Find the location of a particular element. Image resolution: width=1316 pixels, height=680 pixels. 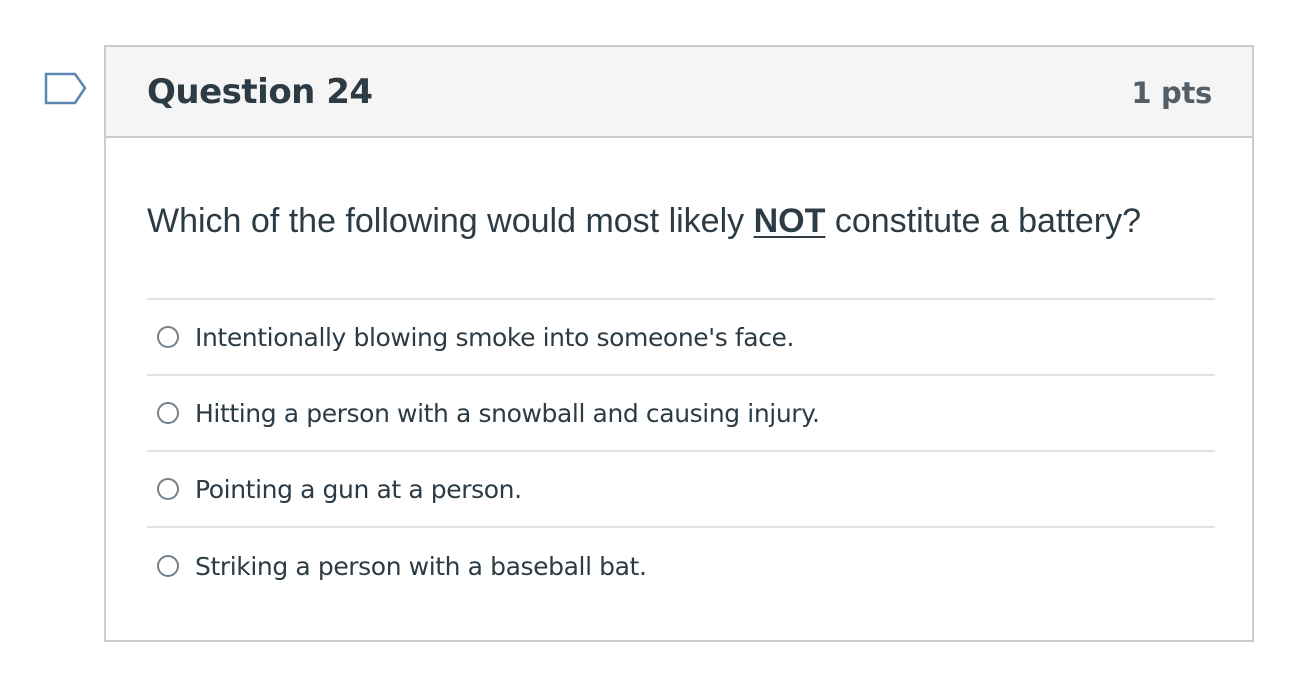

flag-outline-icon is located at coordinates (65, 88).